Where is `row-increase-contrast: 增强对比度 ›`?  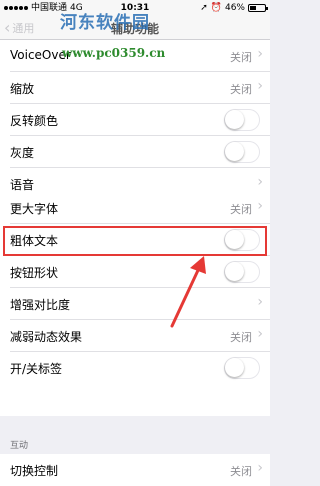 row-increase-contrast: 增强对比度 › is located at coordinates (135, 304).